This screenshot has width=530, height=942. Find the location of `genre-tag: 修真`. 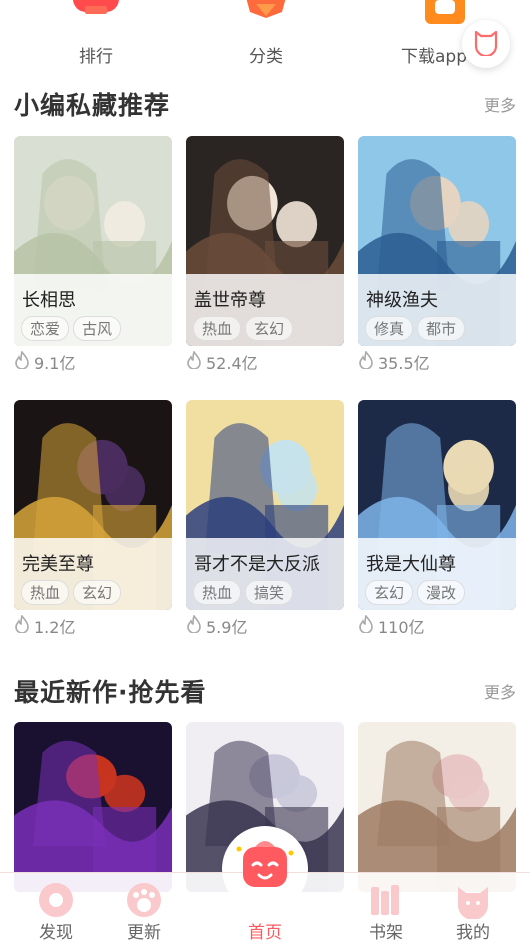

genre-tag: 修真 is located at coordinates (389, 328).